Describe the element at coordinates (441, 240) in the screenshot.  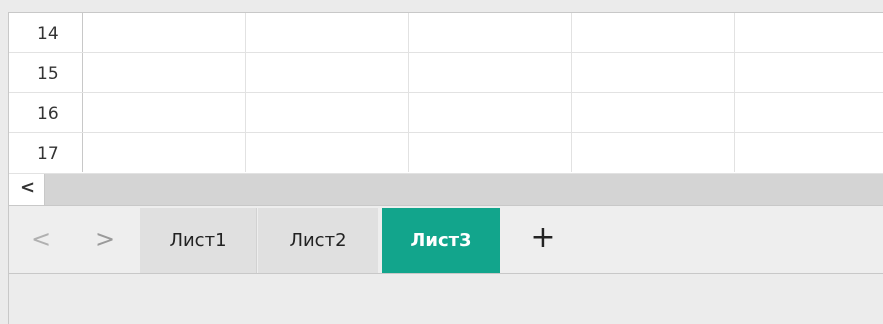
I see `sheet-tab-3-active: Лист3` at that location.